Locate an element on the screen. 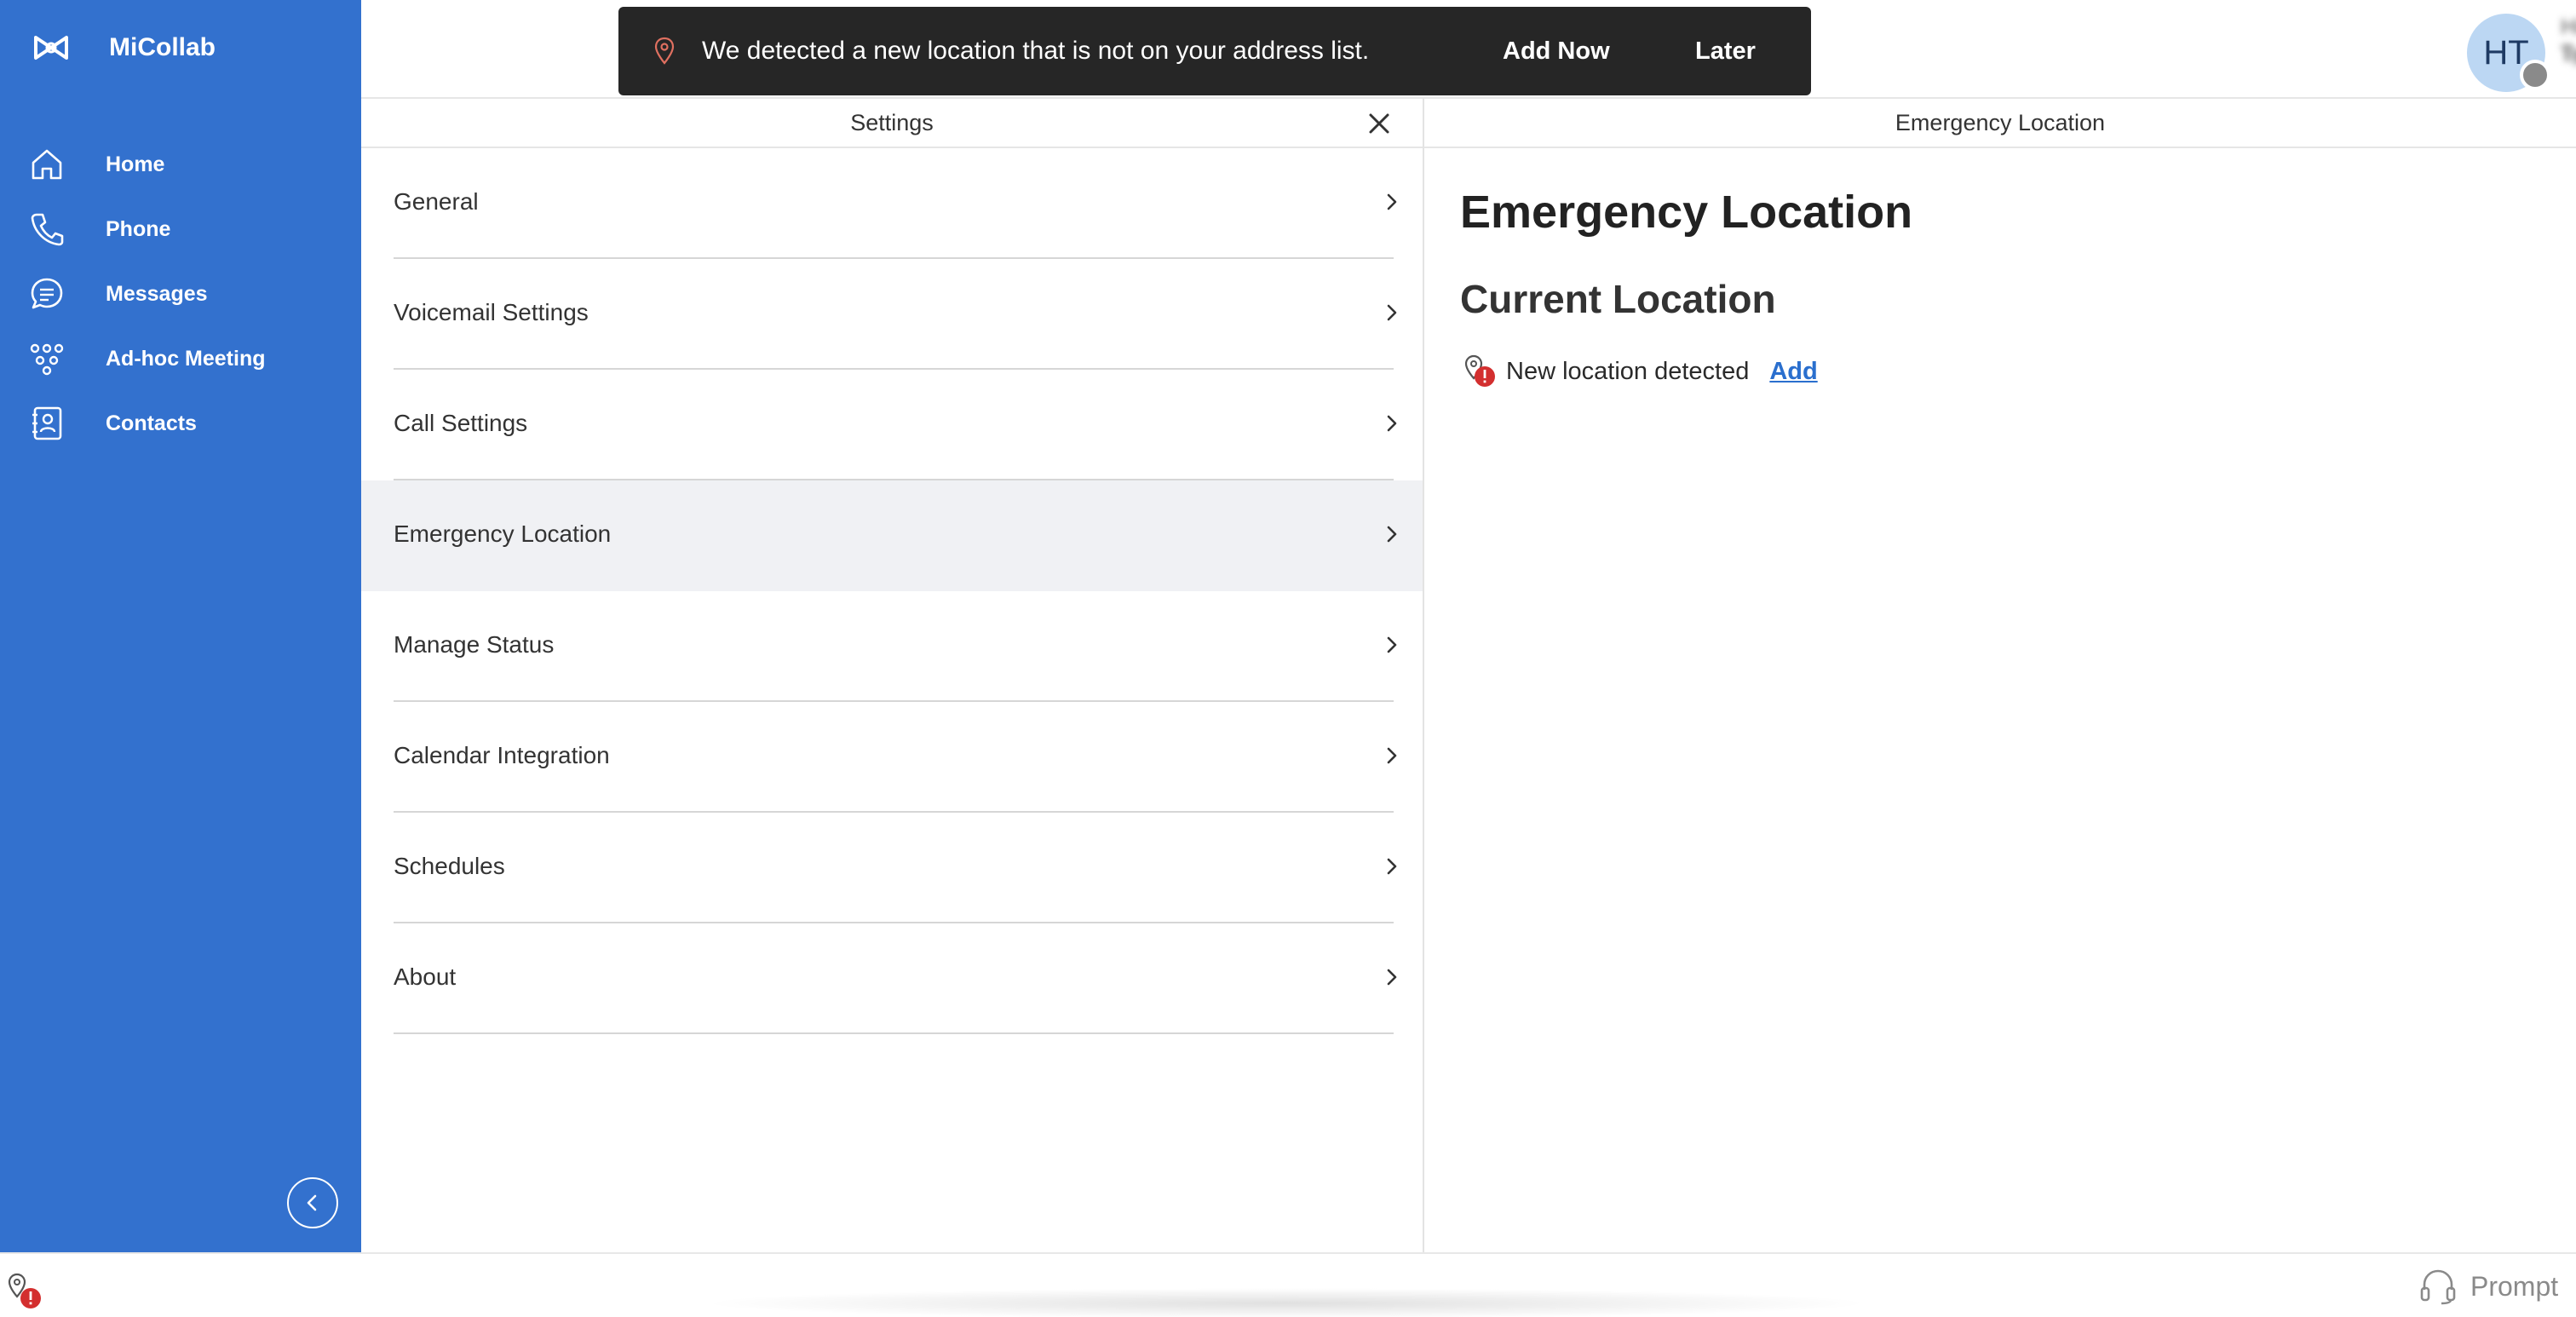 Image resolution: width=2576 pixels, height=1317 pixels. settings-item-about: About is located at coordinates (892, 979).